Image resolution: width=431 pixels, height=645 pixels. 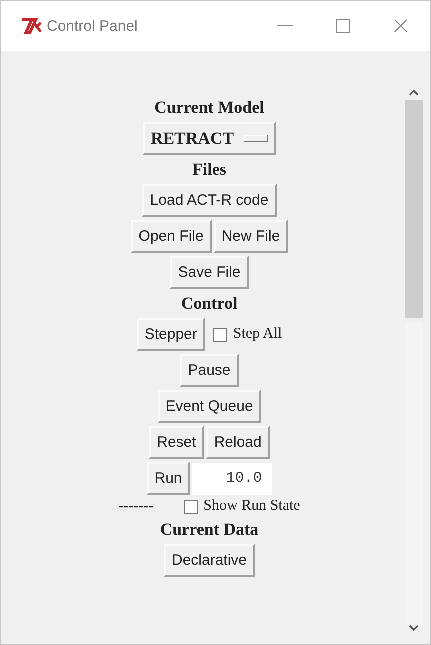 I want to click on section-heading: Files, so click(x=209, y=170).